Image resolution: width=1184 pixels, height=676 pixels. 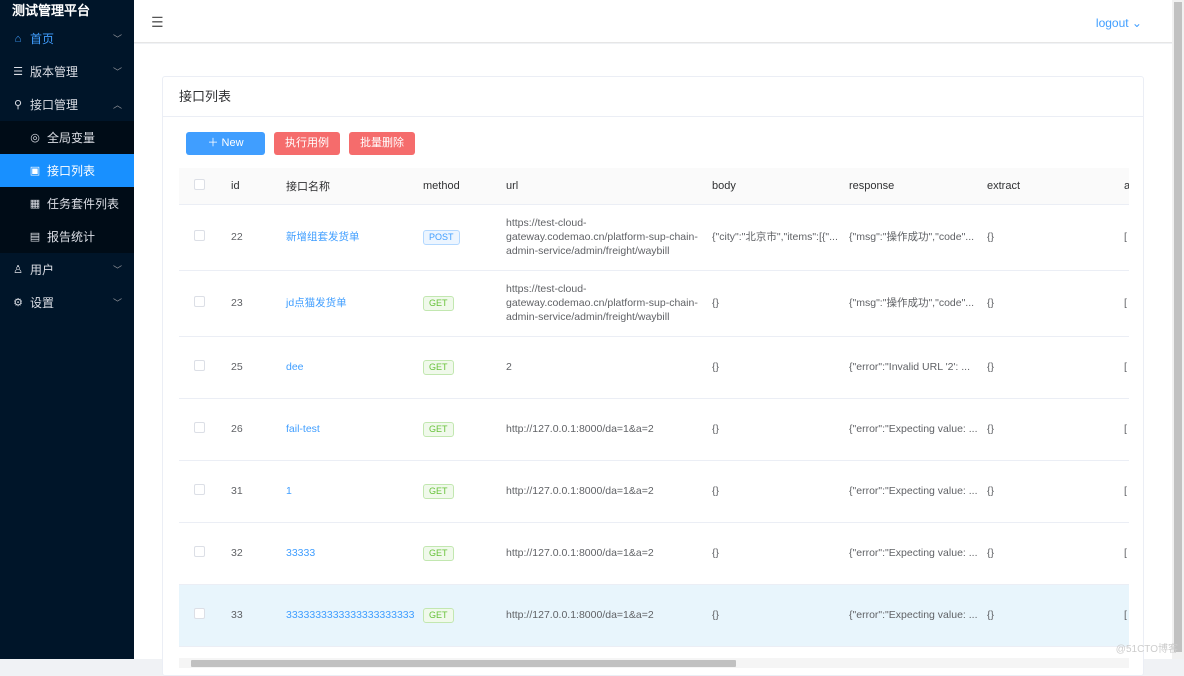 What do you see at coordinates (295, 367) in the screenshot?
I see `name-link: dee` at bounding box center [295, 367].